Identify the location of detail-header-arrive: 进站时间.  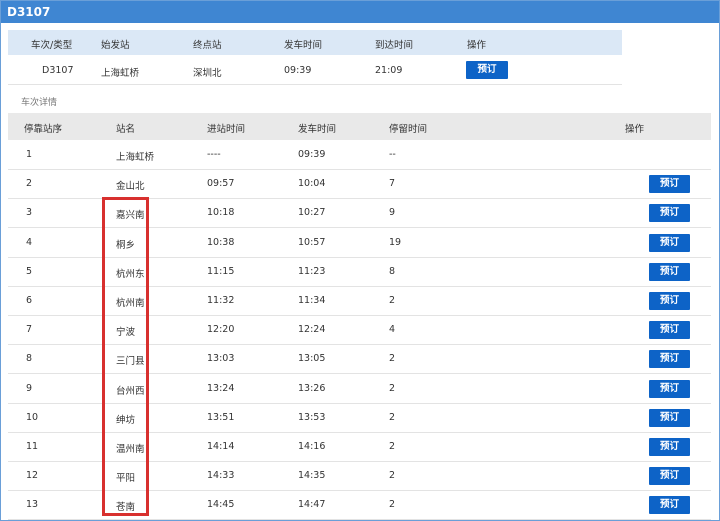
(226, 129).